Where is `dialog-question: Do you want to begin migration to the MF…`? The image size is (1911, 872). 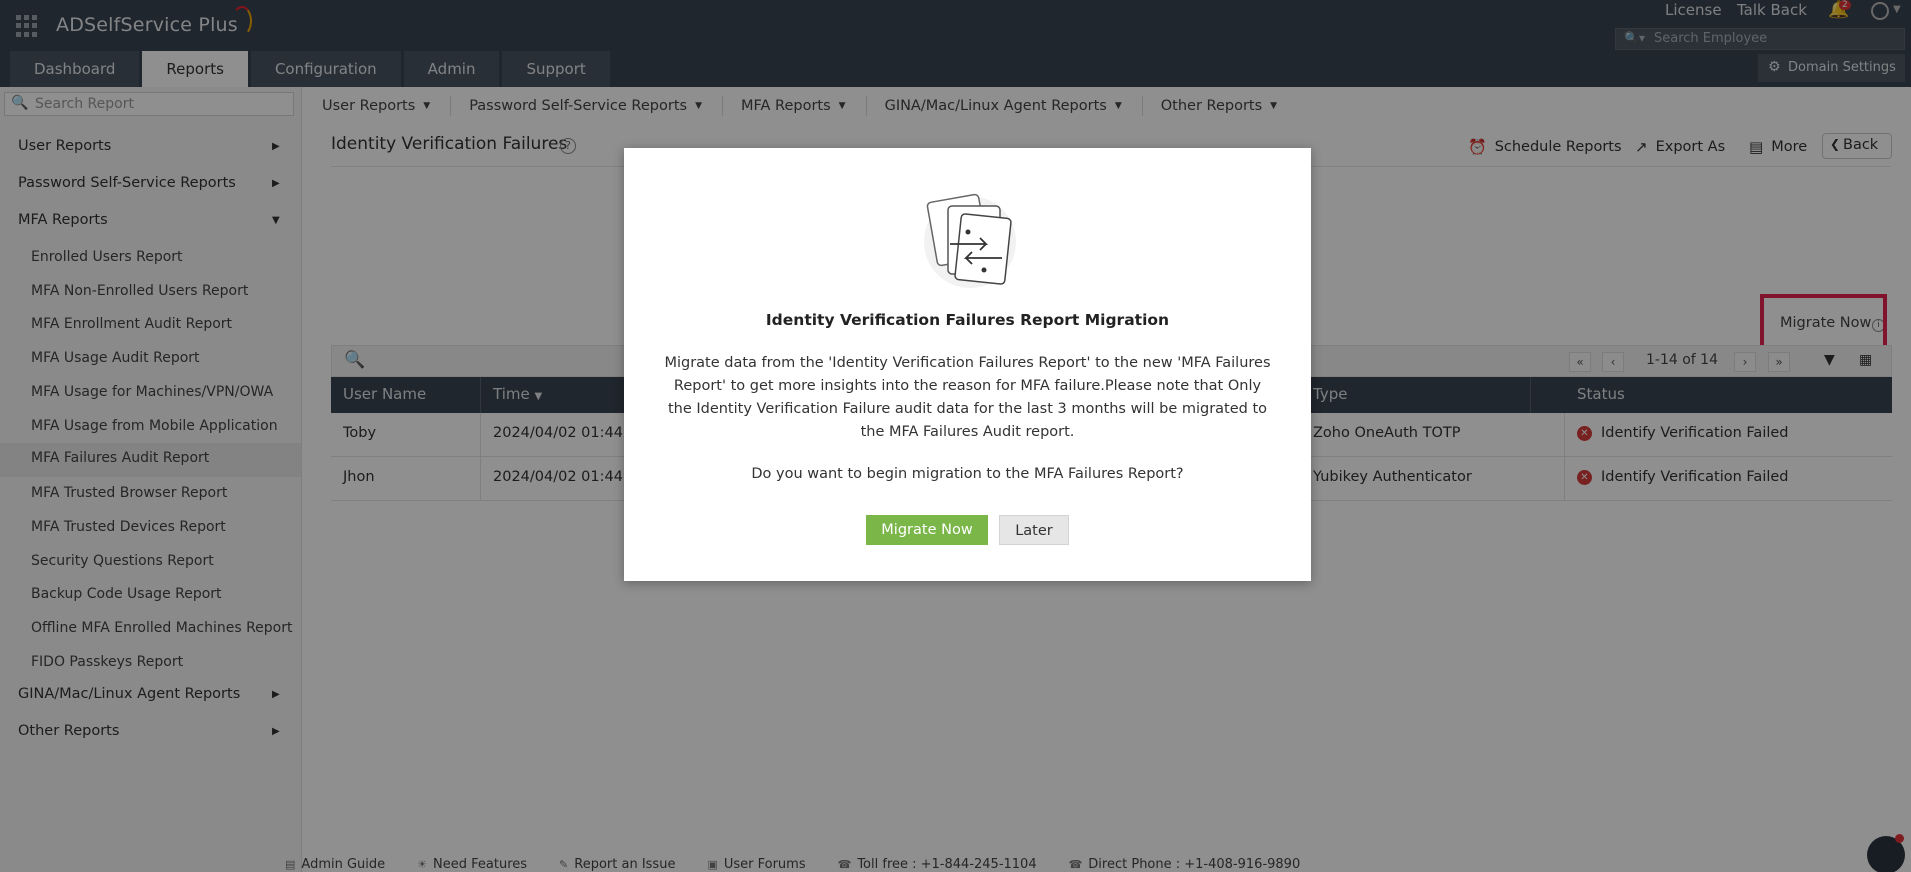
dialog-question: Do you want to begin migration to the MF… is located at coordinates (967, 474).